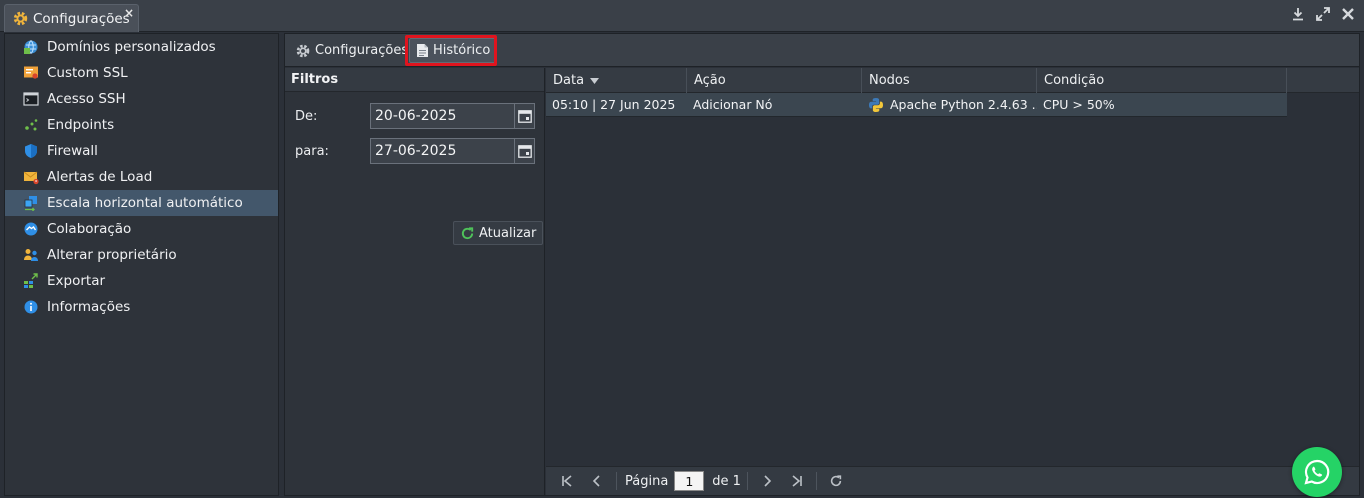 The height and width of the screenshot is (498, 1364). Describe the element at coordinates (31, 229) in the screenshot. I see `handshake-icon` at that location.